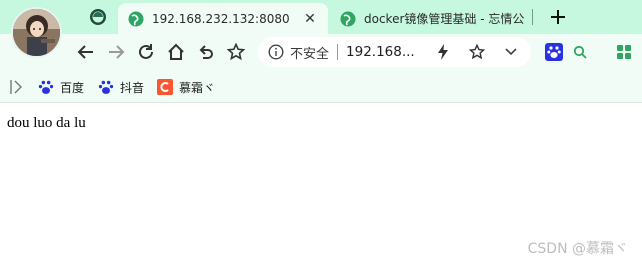  I want to click on apps-grid-icon, so click(624, 52).